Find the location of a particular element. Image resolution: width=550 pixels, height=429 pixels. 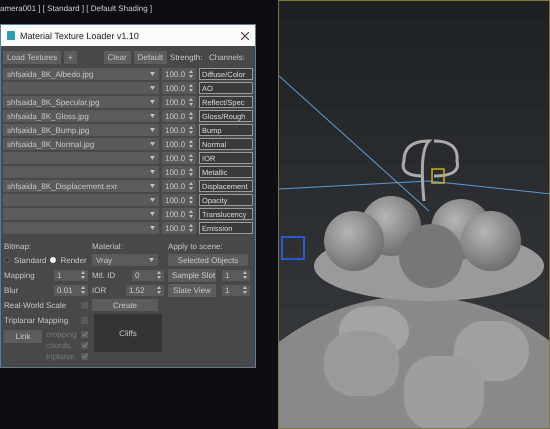

selected-objects-button: Selected Objects is located at coordinates (208, 260).